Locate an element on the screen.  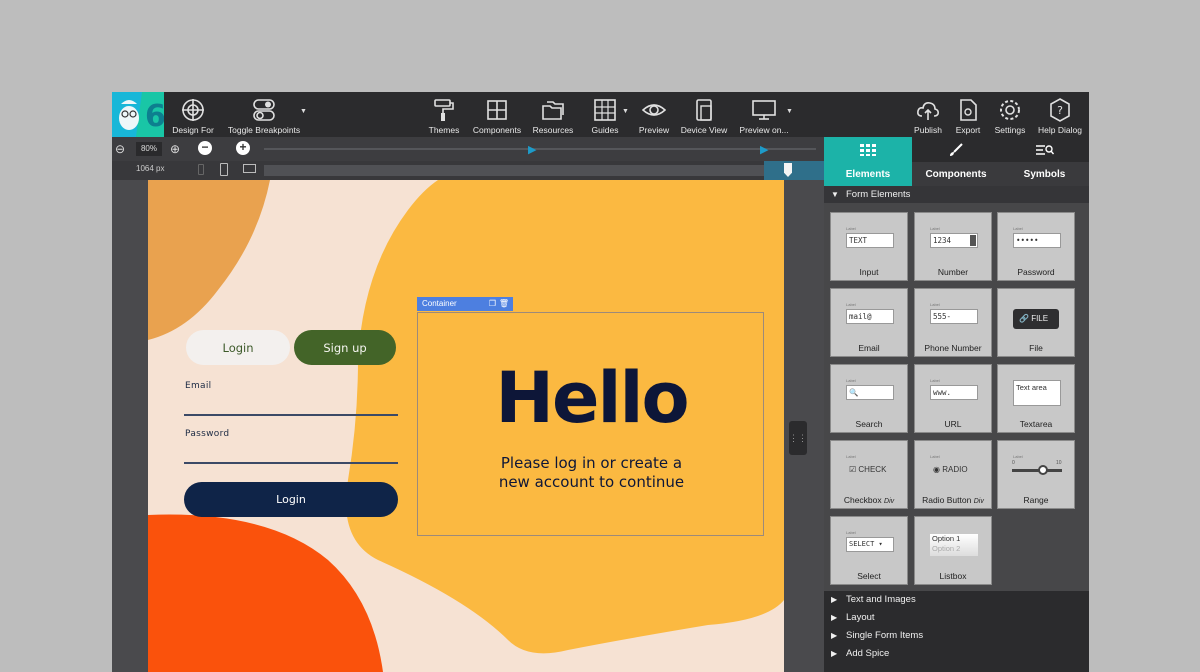
remove-breakpoint-icon: − is located at coordinates (205, 148).